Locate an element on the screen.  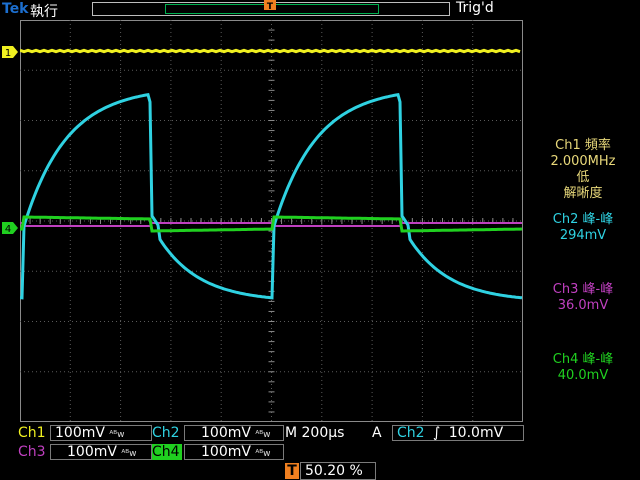
measurement-value: 36.0mV is located at coordinates (583, 305).